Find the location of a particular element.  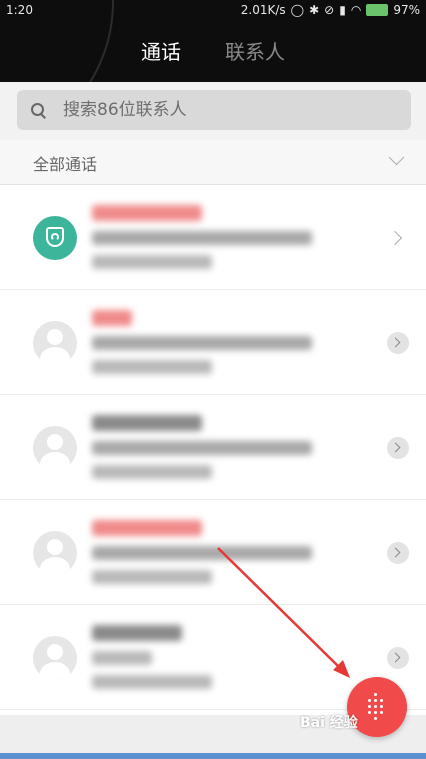

status-bar: 1:20 2.01K/s ◯ ✱ ⊘ ▮ ◠ 97% is located at coordinates (213, 10).